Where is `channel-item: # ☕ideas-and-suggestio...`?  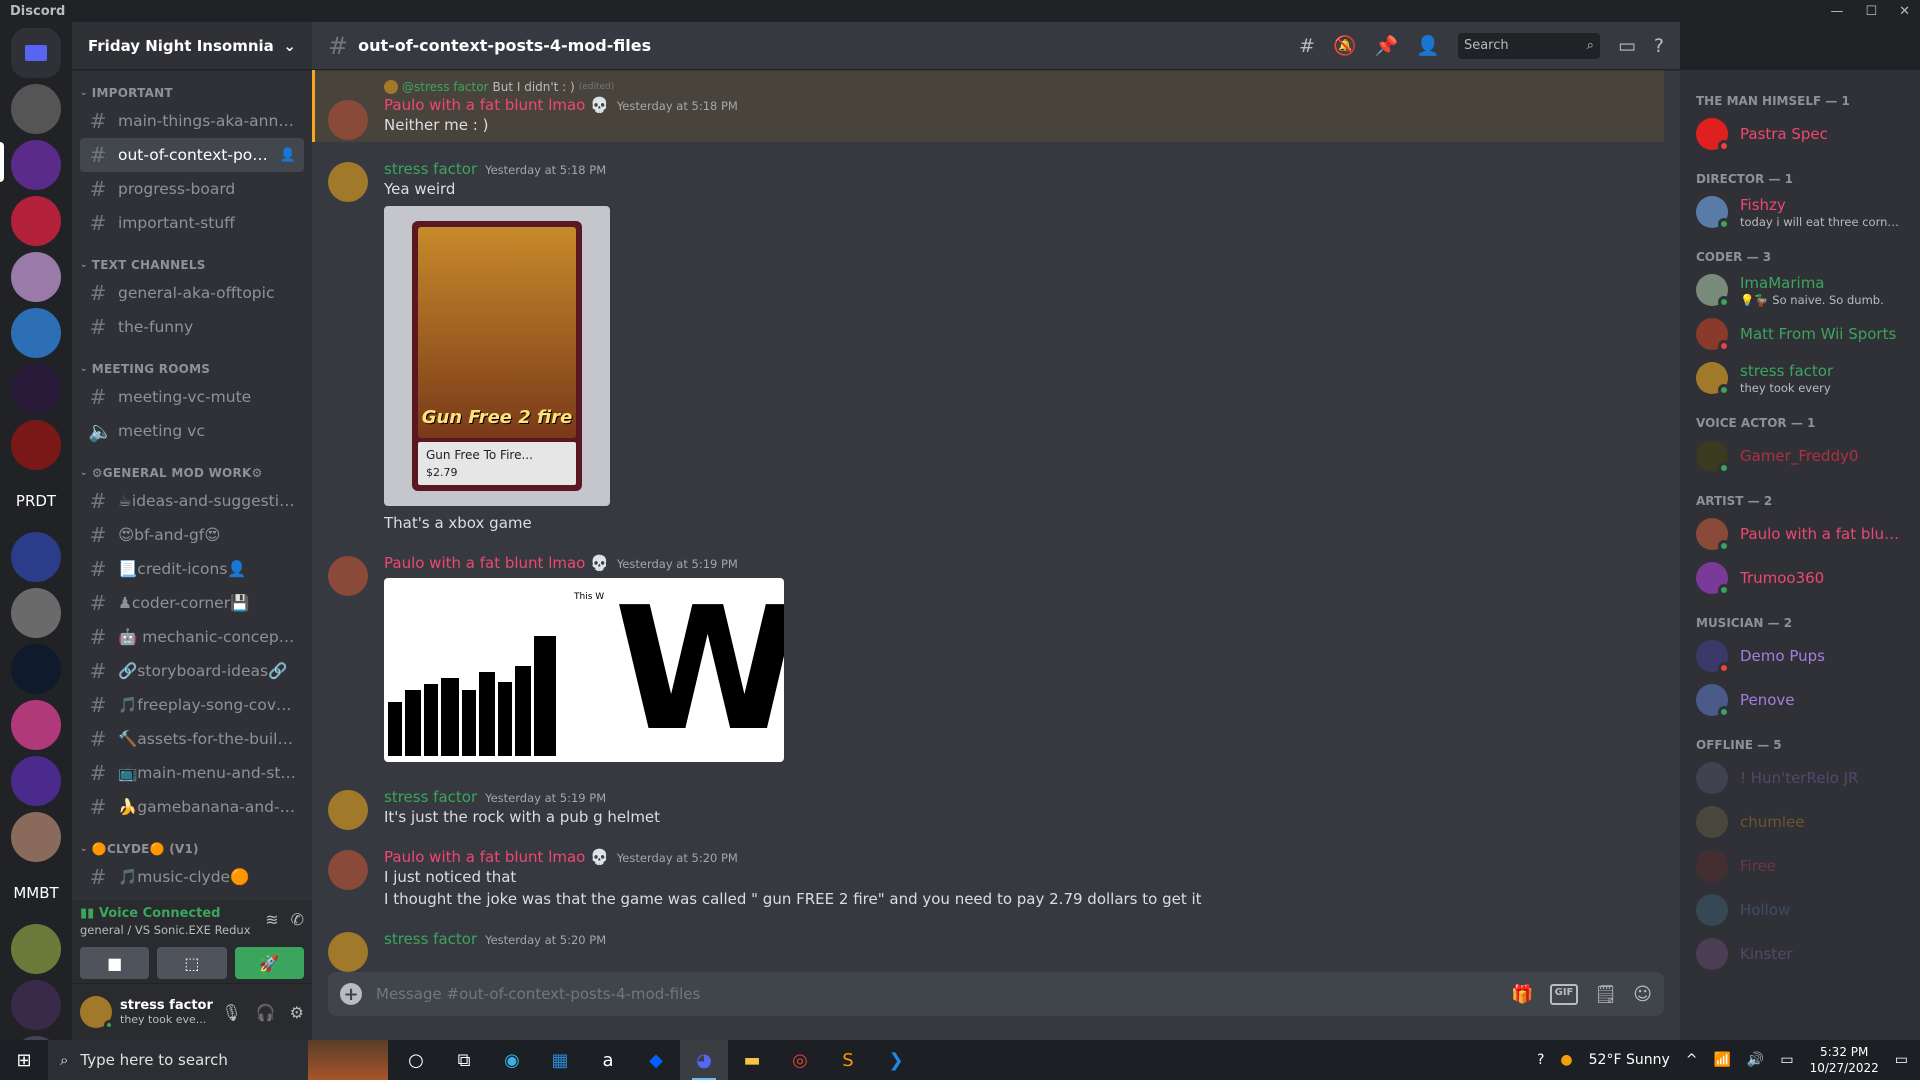 channel-item: # ☕ideas-and-suggestio... is located at coordinates (192, 501).